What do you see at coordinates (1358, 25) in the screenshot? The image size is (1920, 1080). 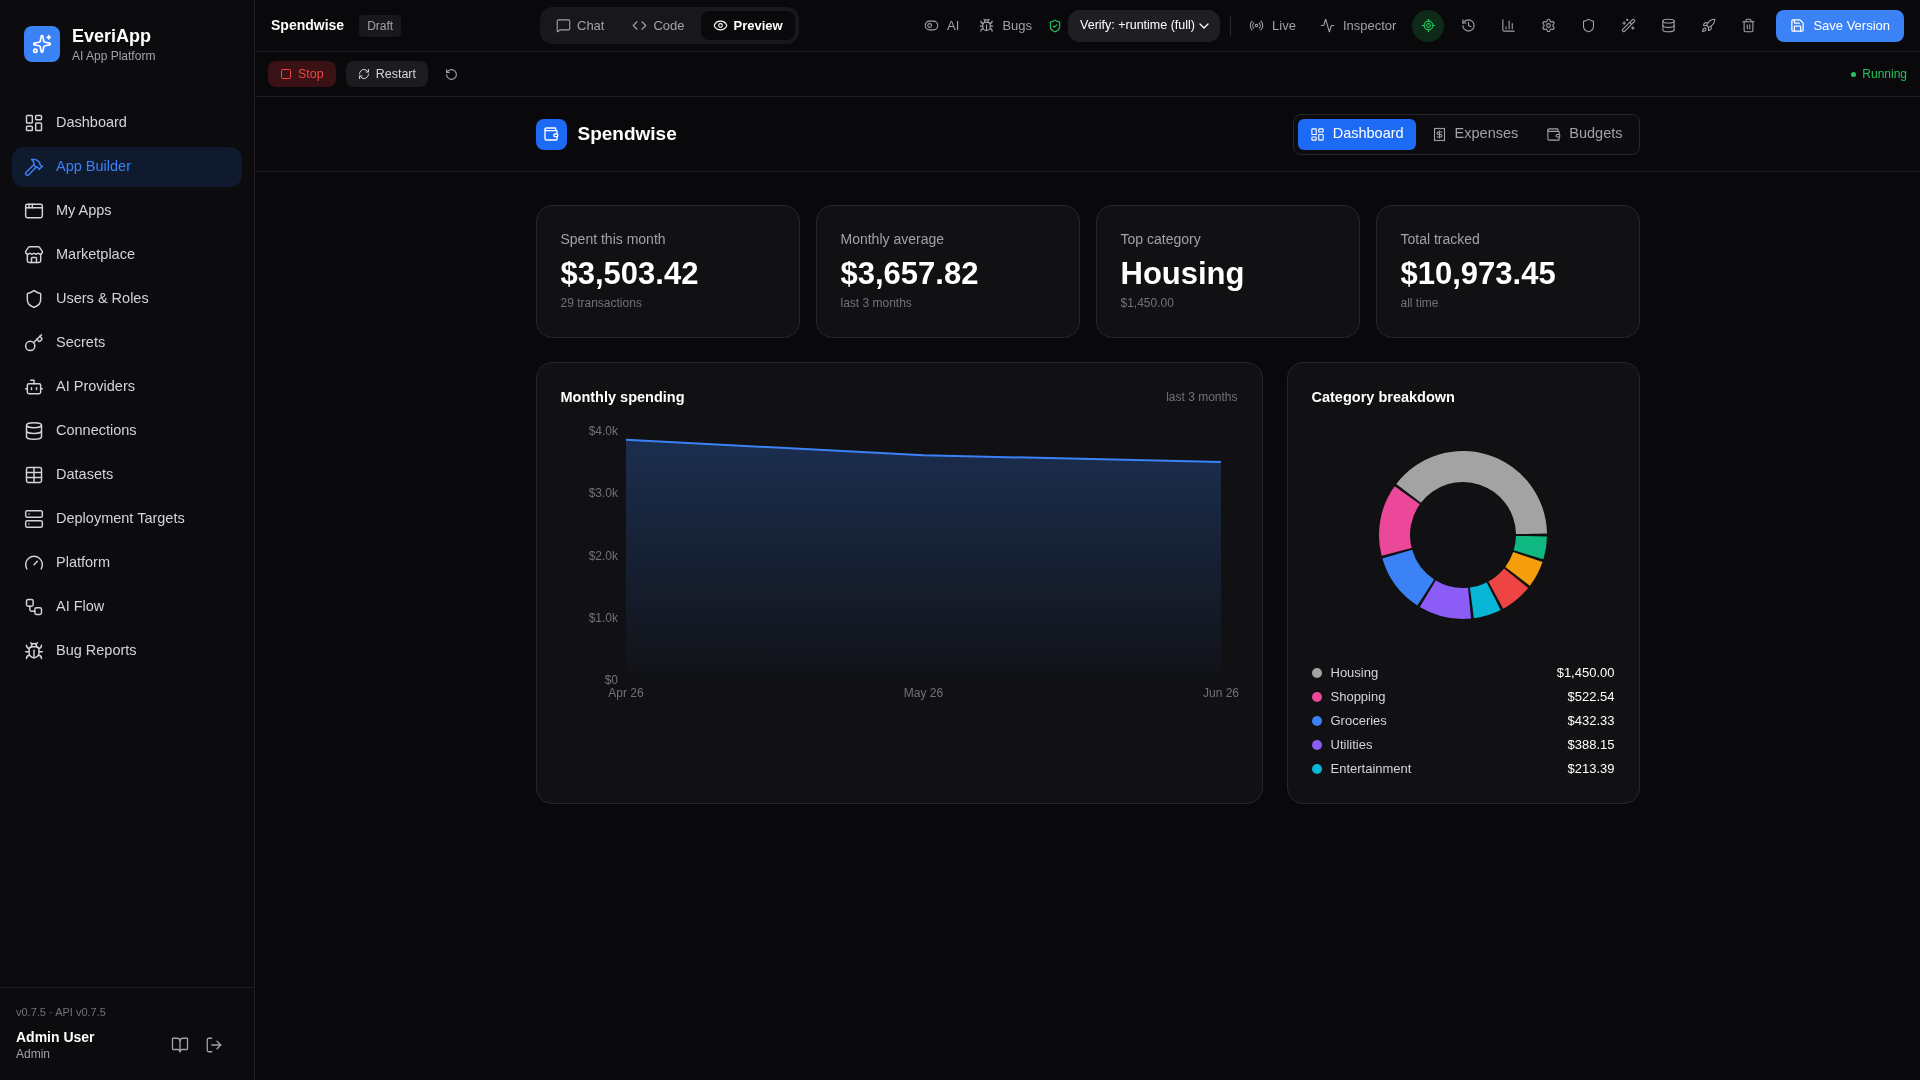 I see `panel-button: Inspector` at bounding box center [1358, 25].